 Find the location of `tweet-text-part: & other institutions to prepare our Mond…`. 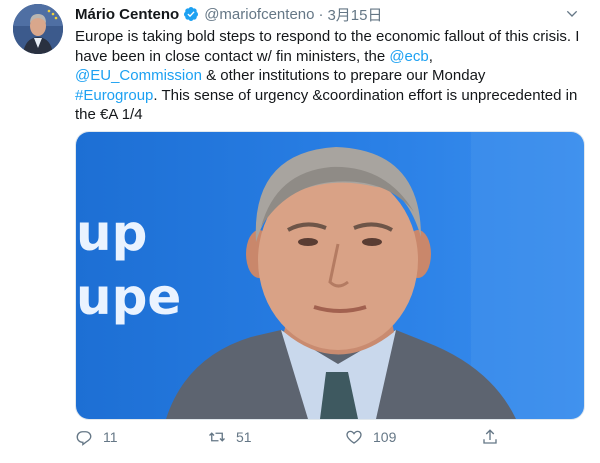

tweet-text-part: & other institutions to prepare our Mond… is located at coordinates (343, 76).